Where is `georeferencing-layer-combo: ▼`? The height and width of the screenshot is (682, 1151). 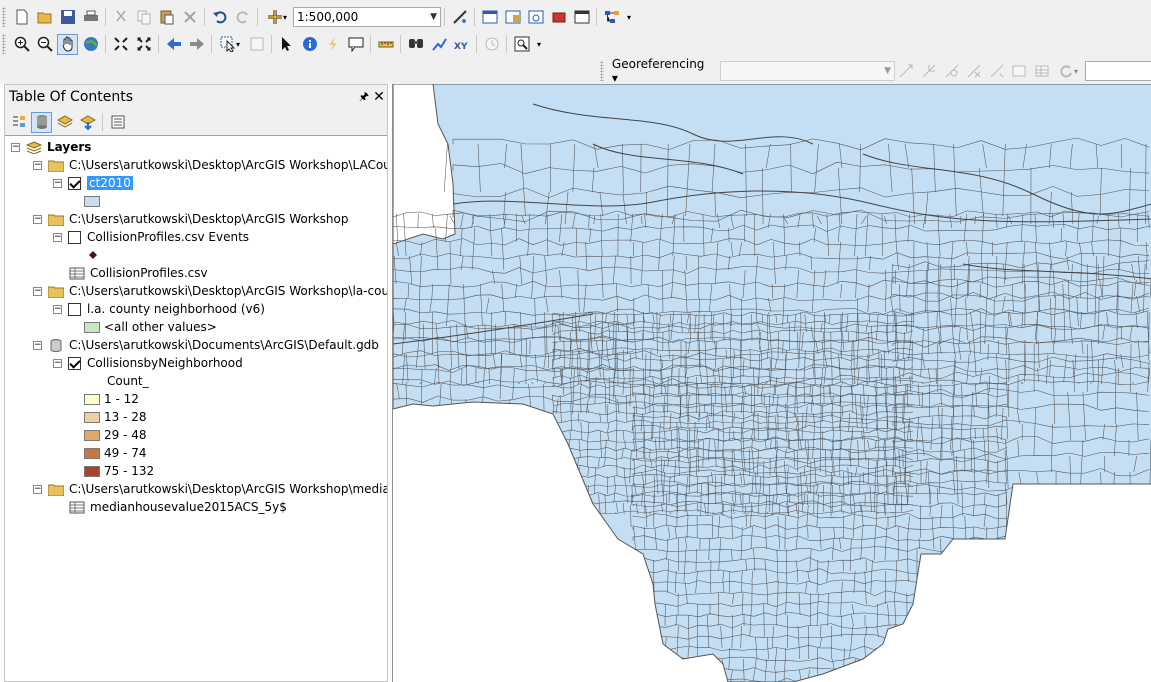
georeferencing-layer-combo: ▼ is located at coordinates (808, 71).